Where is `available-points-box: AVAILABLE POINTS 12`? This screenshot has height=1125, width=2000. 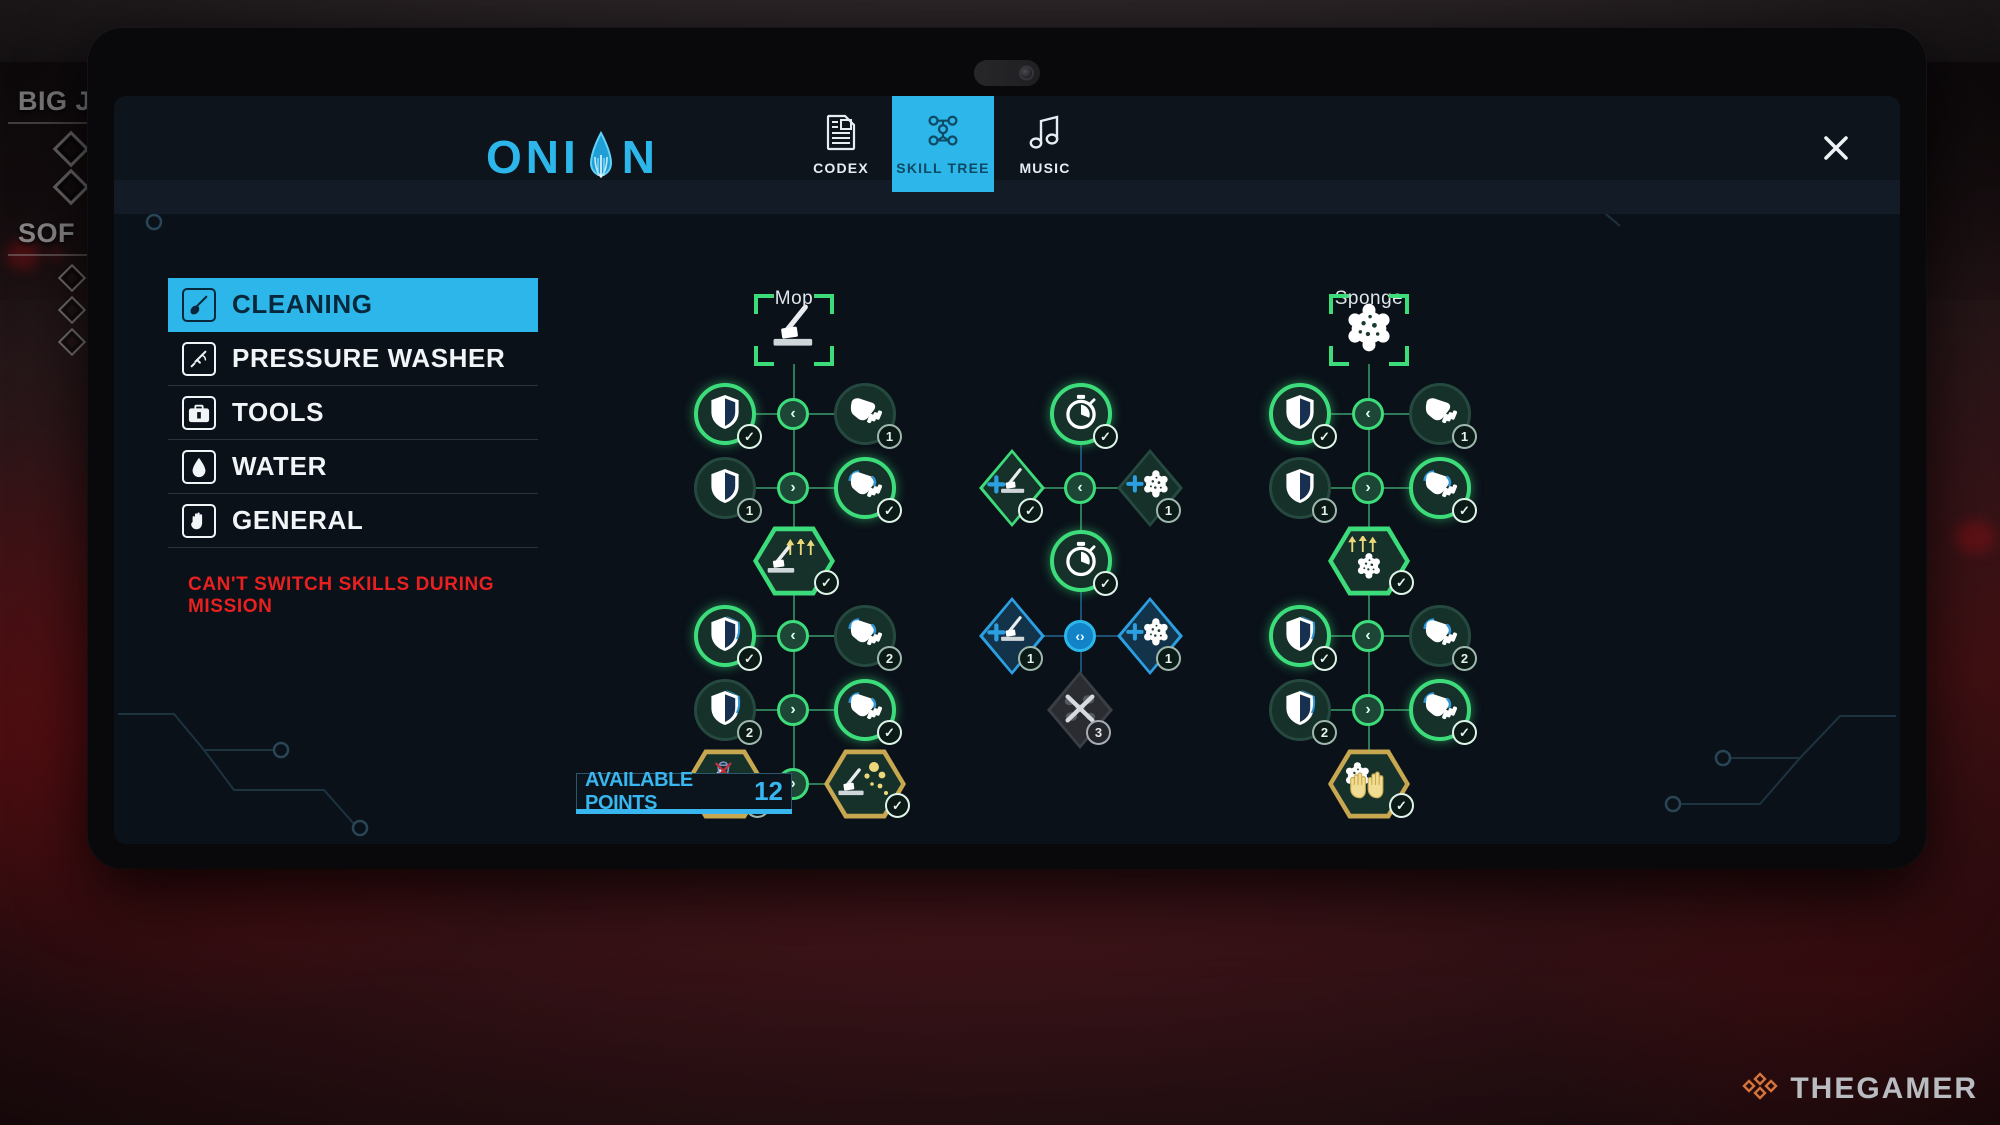 available-points-box: AVAILABLE POINTS 12 is located at coordinates (684, 791).